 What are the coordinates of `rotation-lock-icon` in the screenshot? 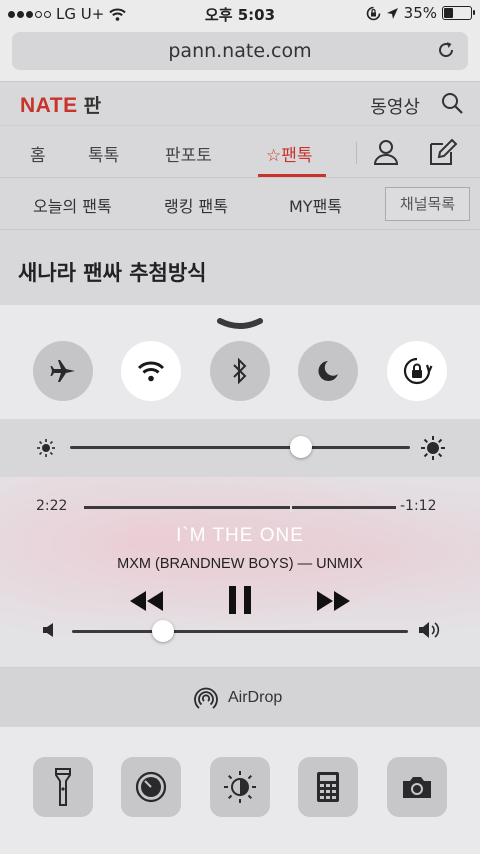 It's located at (418, 371).